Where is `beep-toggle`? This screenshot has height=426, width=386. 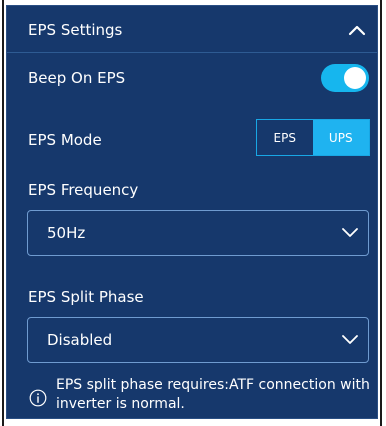
beep-toggle is located at coordinates (345, 78).